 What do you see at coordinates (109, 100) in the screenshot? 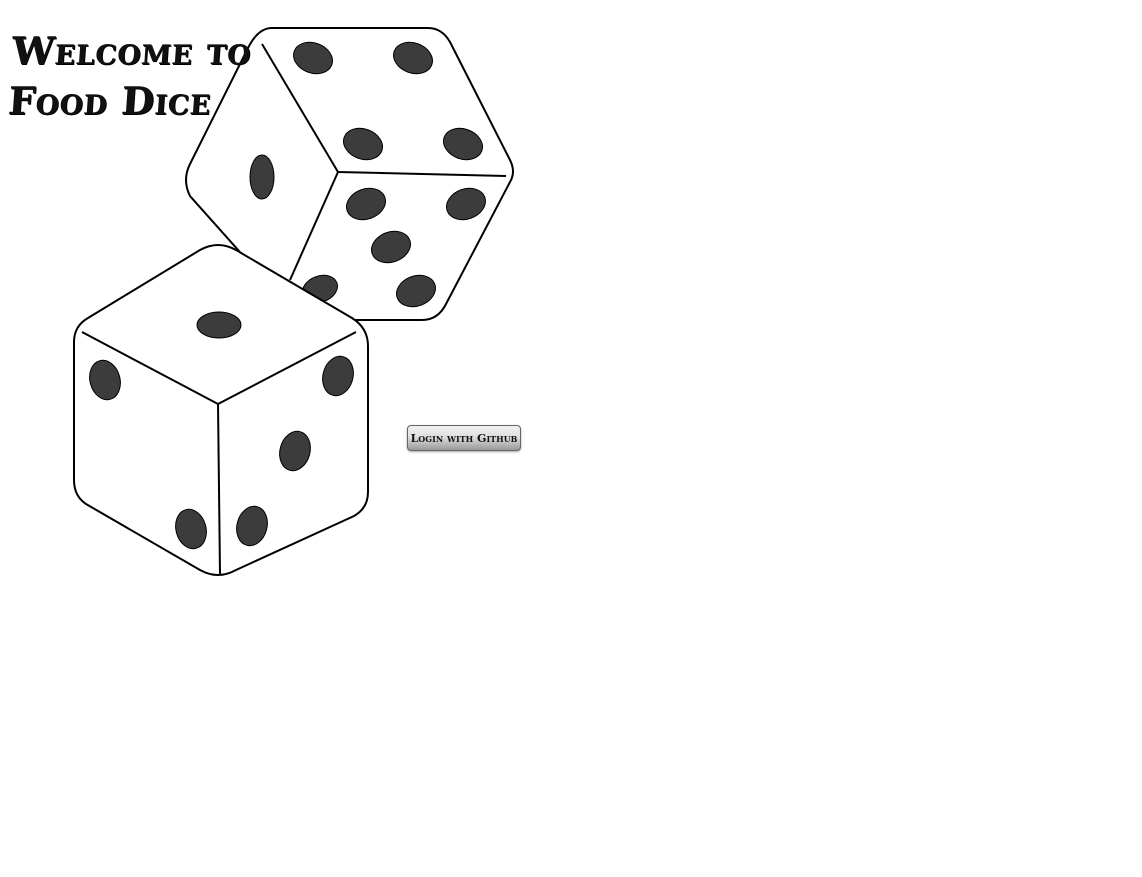
I see `title-line-2: Food Dice` at bounding box center [109, 100].